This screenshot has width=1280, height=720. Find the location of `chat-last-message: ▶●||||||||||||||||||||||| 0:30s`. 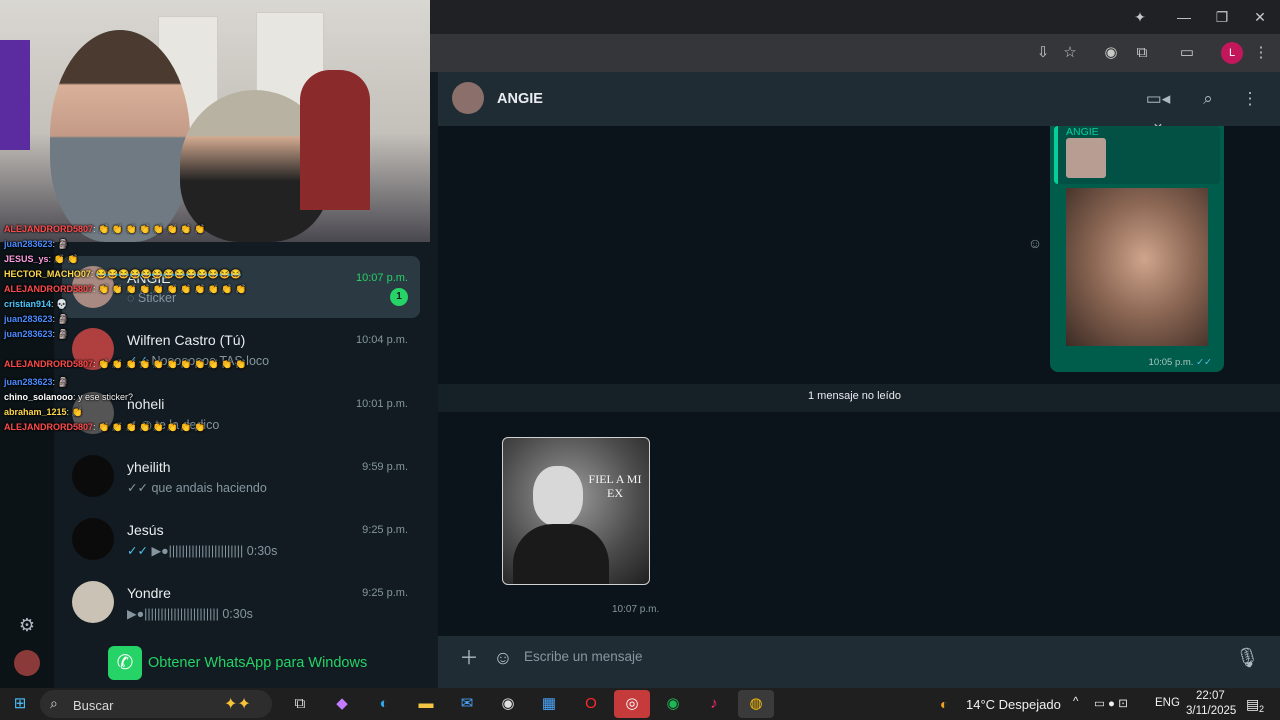

chat-last-message: ▶●||||||||||||||||||||||| 0:30s is located at coordinates (190, 614).